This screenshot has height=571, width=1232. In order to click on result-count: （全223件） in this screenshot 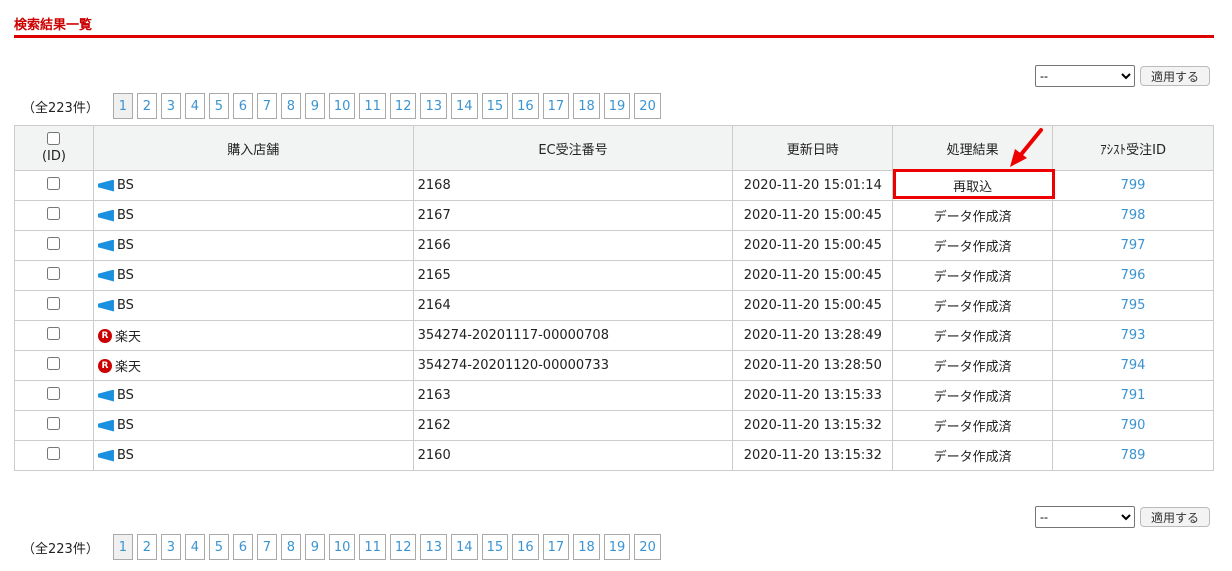, I will do `click(60, 108)`.